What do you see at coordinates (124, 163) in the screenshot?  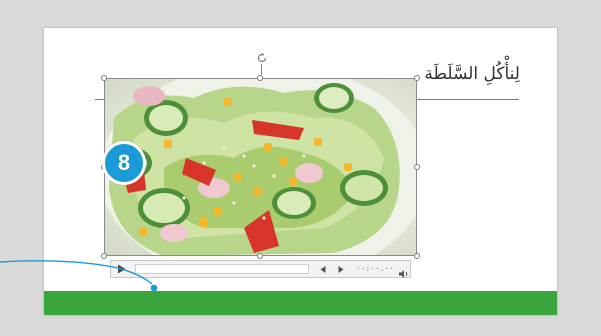 I see `step-number-badge: 8` at bounding box center [124, 163].